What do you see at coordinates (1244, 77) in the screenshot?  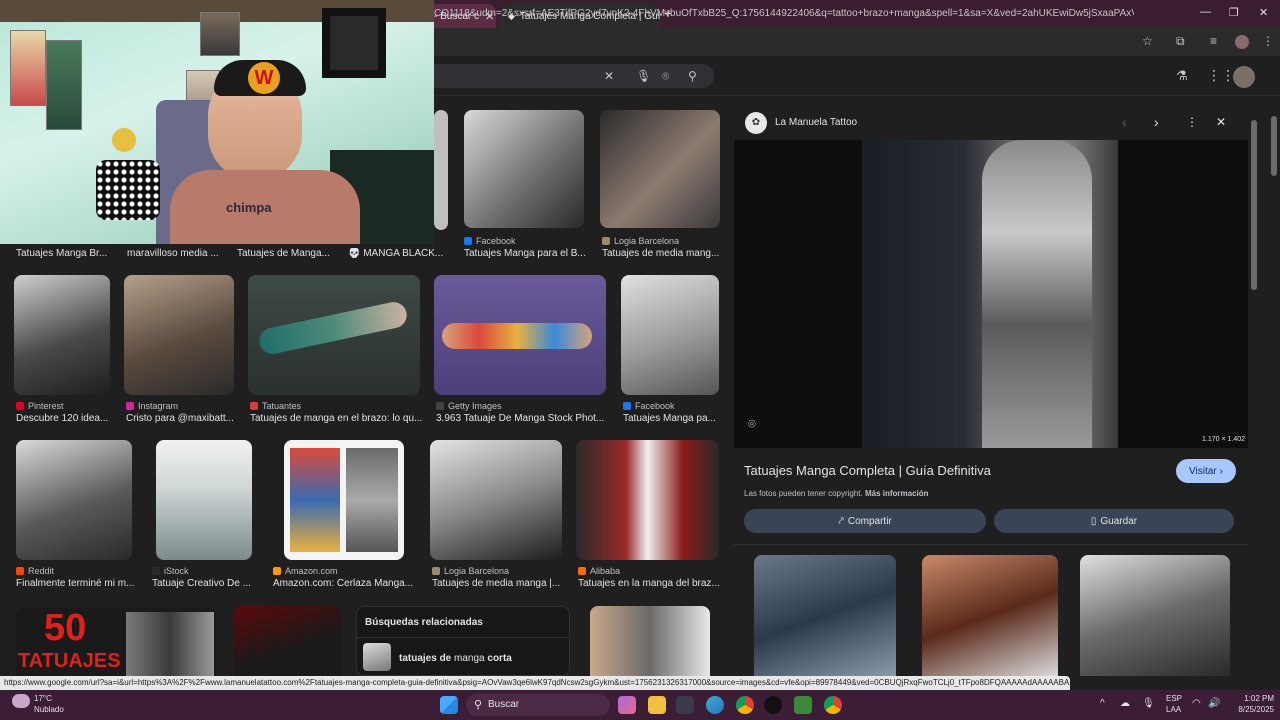 I see `account-avatar` at bounding box center [1244, 77].